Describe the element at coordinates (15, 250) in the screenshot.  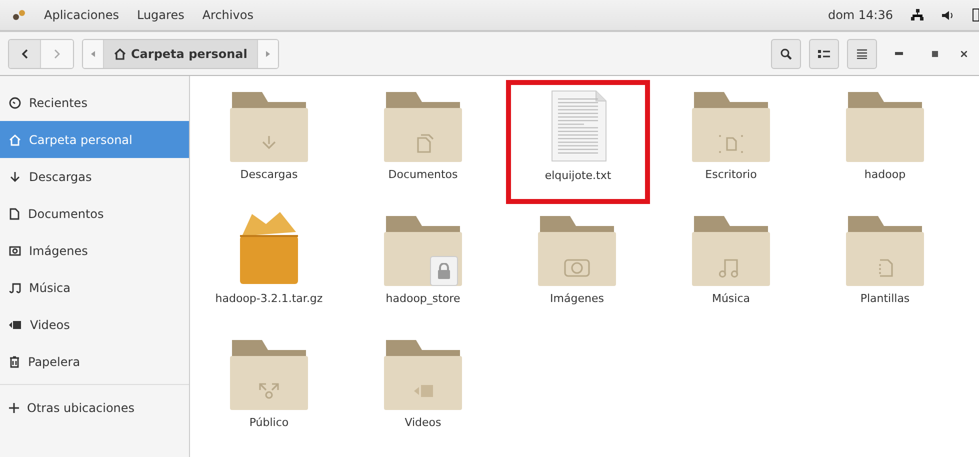
I see `camera-icon` at that location.